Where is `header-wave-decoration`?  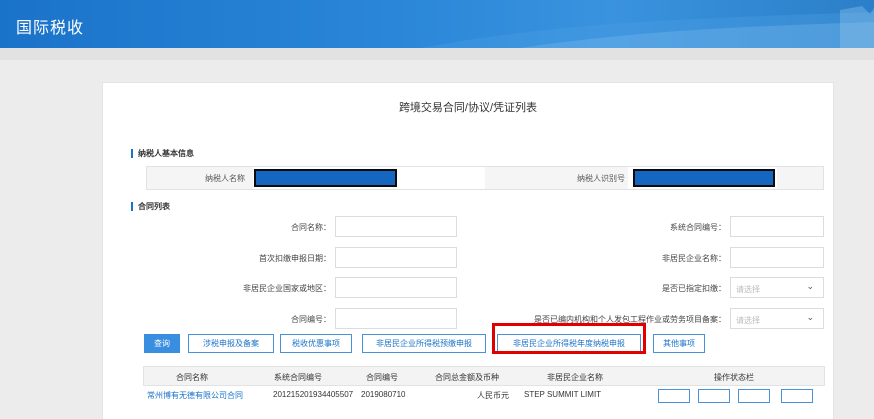
header-wave-decoration is located at coordinates (647, 27).